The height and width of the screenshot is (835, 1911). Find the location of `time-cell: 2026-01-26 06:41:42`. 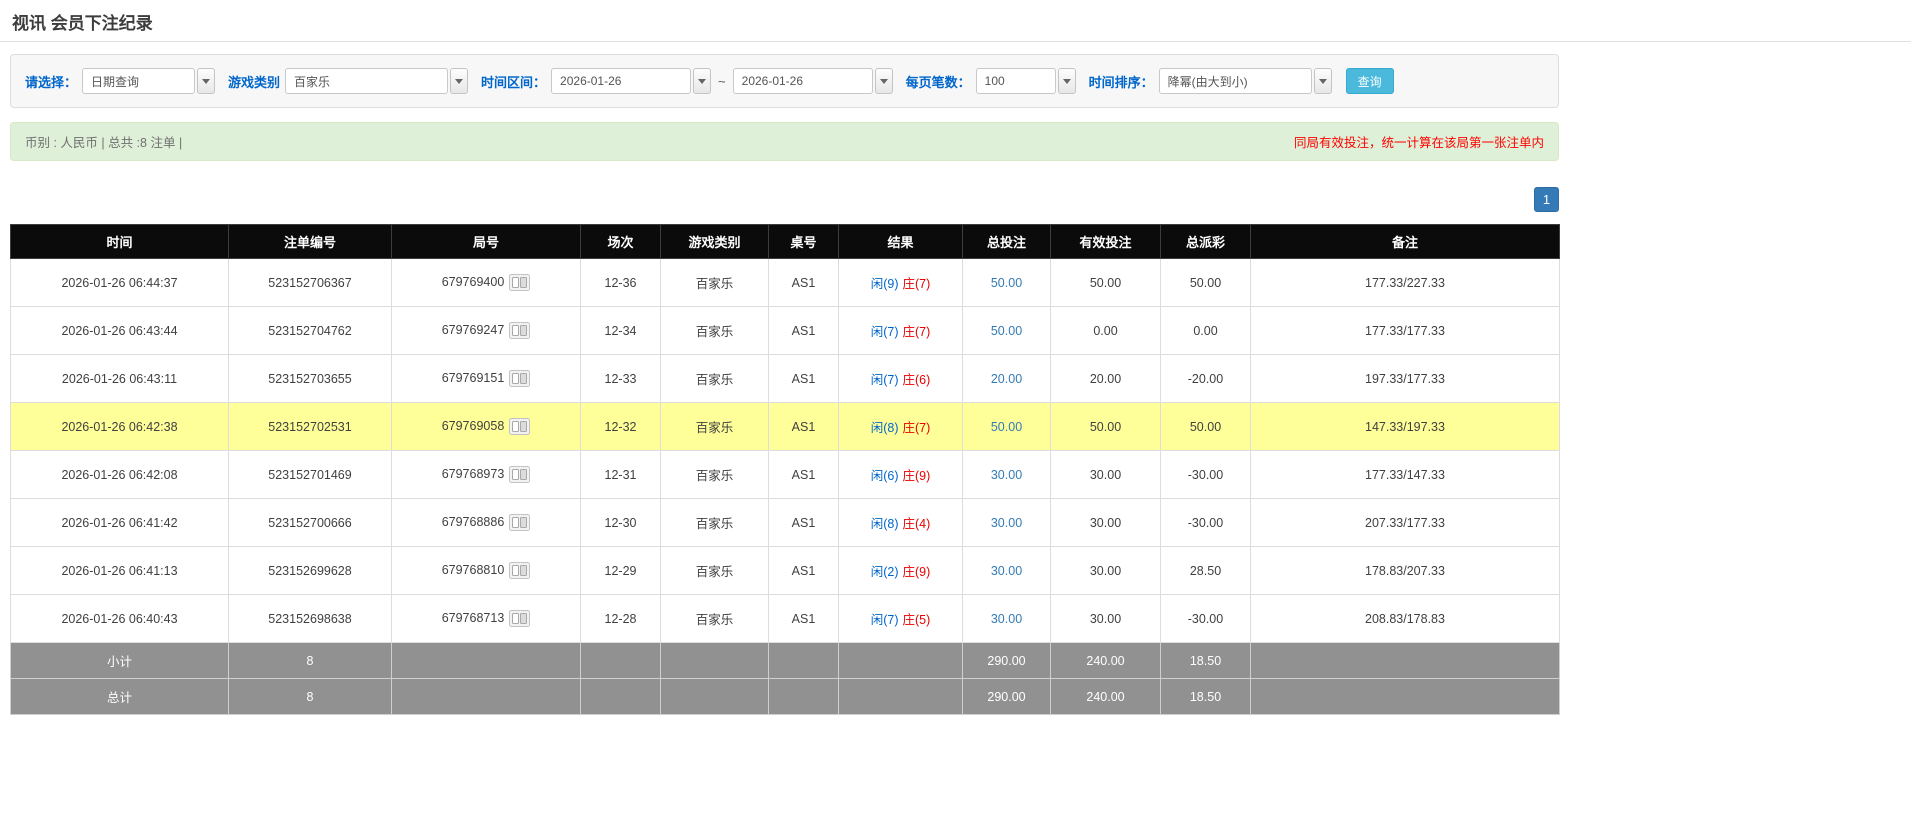

time-cell: 2026-01-26 06:41:42 is located at coordinates (119, 522).